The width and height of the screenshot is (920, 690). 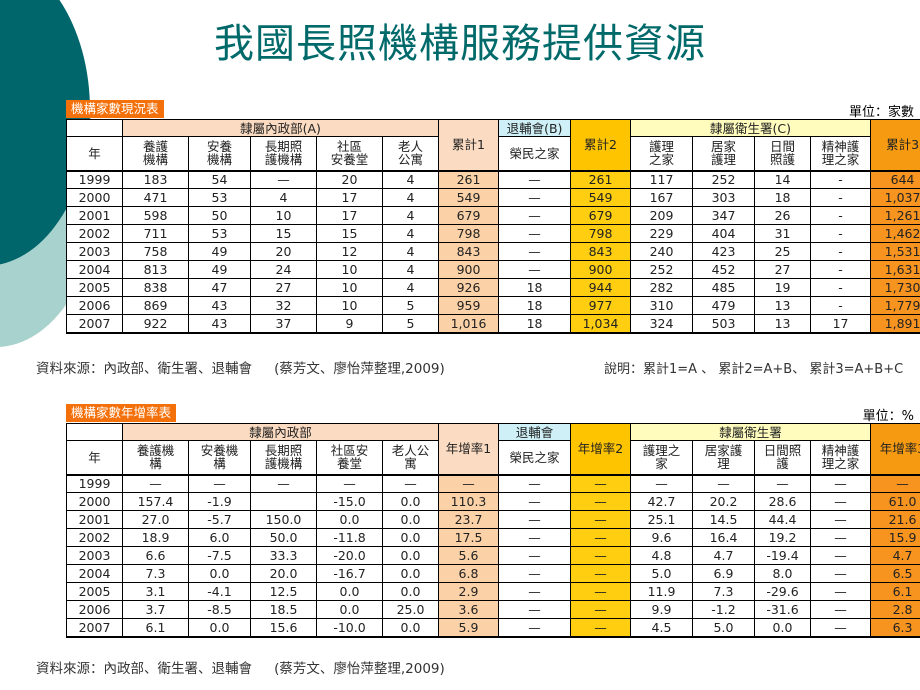 I want to click on table1-col-line2: 護理, so click(x=724, y=160).